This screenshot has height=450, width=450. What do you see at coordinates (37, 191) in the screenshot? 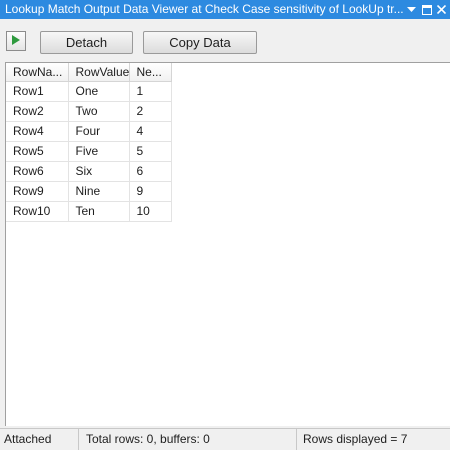
I see `cell-rowname: Row9` at bounding box center [37, 191].